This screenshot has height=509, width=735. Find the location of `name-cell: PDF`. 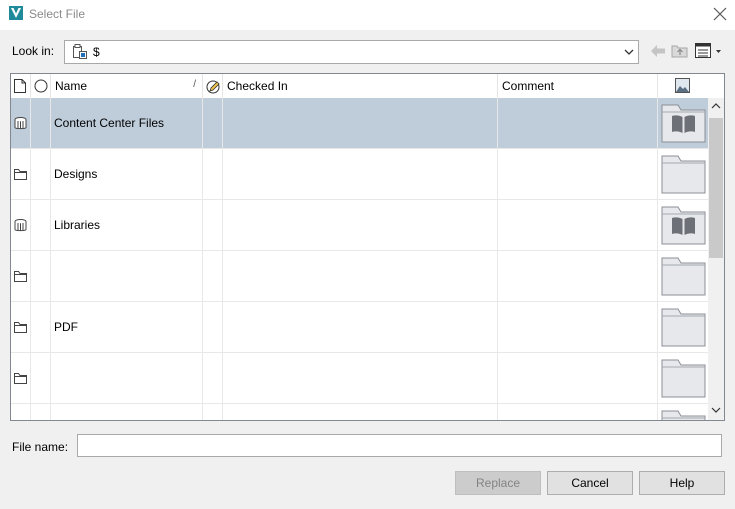

name-cell: PDF is located at coordinates (127, 327).